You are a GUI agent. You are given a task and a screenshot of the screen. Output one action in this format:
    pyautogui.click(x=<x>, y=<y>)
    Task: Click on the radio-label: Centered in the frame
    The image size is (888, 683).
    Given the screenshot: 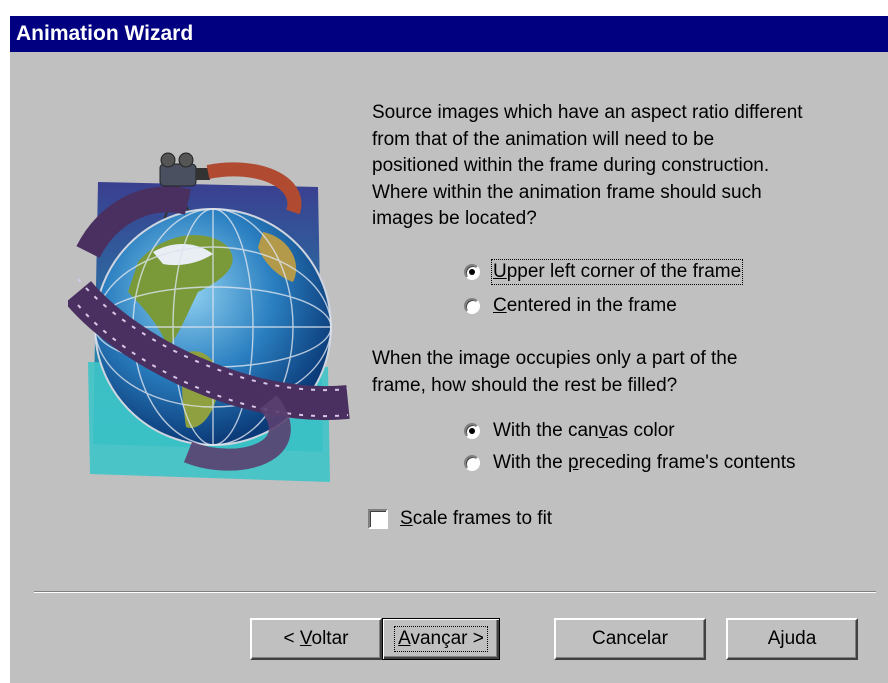 What is the action you would take?
    pyautogui.click(x=585, y=306)
    